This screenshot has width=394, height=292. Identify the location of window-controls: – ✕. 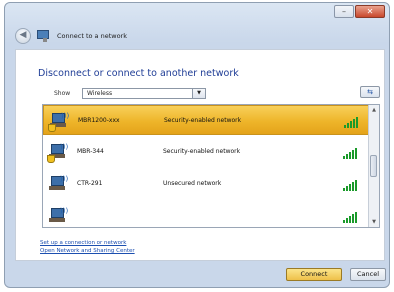
(359, 11).